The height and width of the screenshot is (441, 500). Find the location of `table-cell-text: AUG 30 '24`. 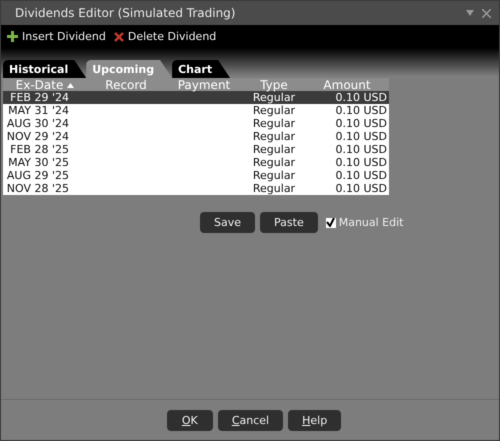

table-cell-text: AUG 30 '24 is located at coordinates (38, 123).